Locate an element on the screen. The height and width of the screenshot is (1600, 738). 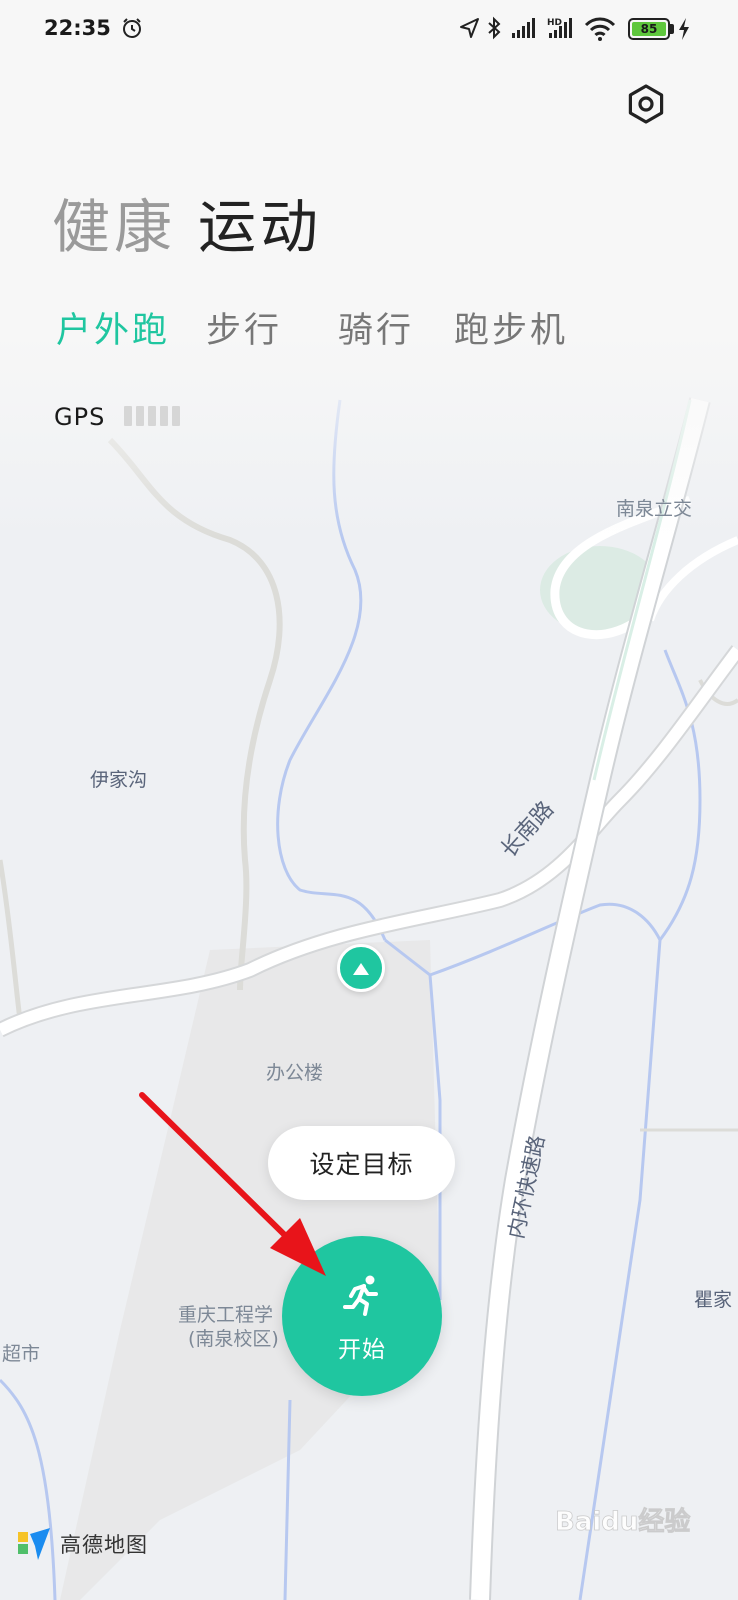
location-arrow-icon is located at coordinates (469, 28).